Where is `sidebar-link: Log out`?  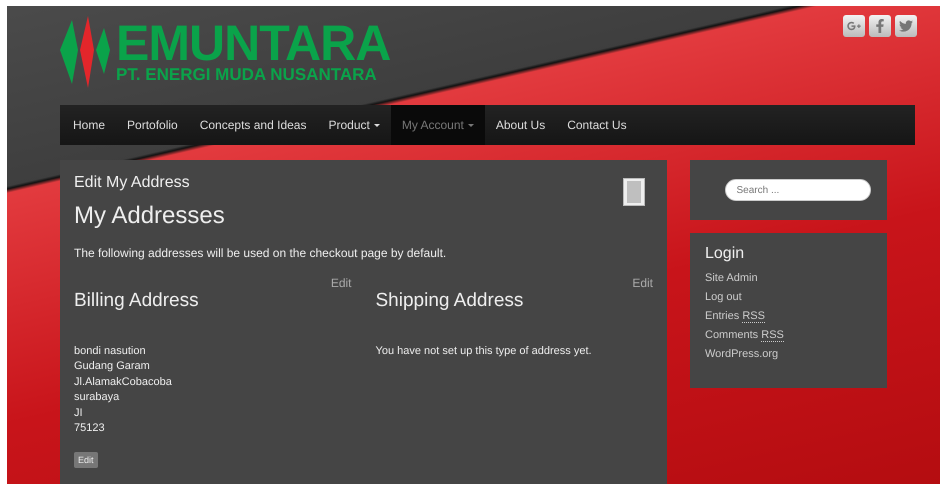
sidebar-link: Log out is located at coordinates (788, 297).